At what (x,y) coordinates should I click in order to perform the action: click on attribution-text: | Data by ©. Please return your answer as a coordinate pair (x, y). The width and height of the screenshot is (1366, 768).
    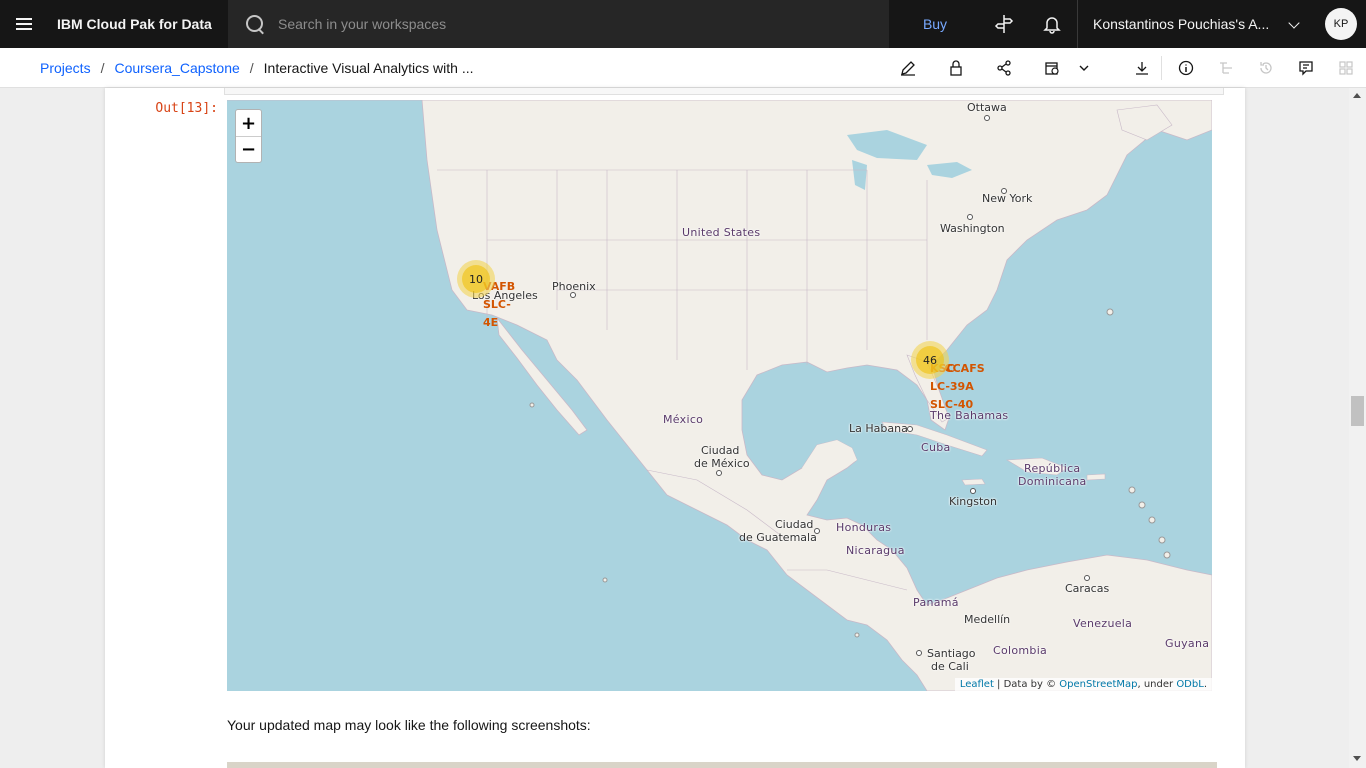
    Looking at the image, I should click on (1026, 684).